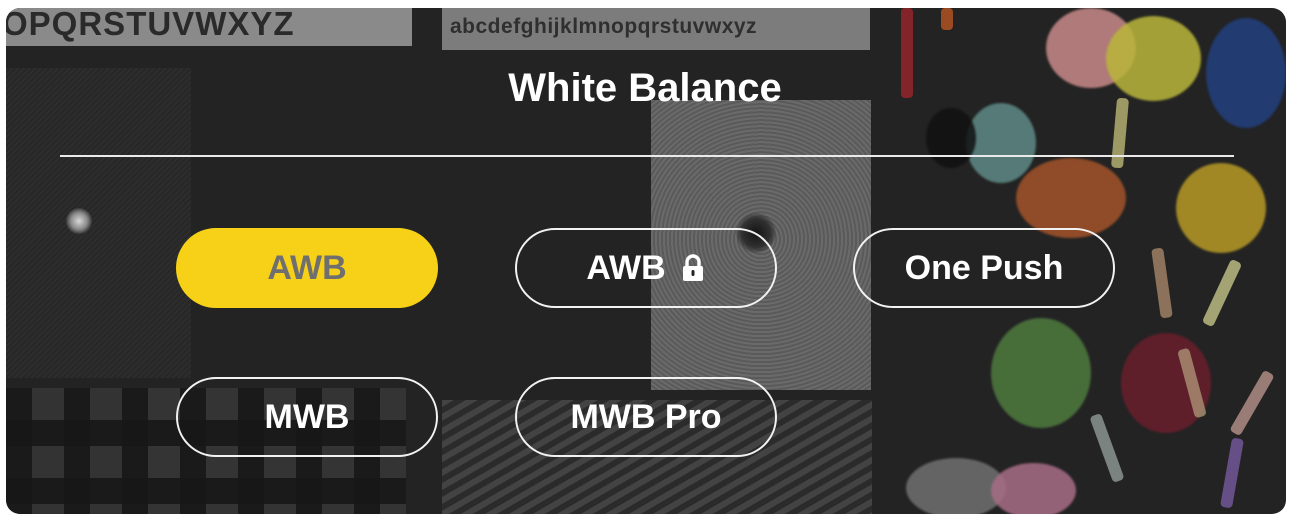 This screenshot has width=1290, height=522. Describe the element at coordinates (1001, 143) in the screenshot. I see `yarn-cyan` at that location.